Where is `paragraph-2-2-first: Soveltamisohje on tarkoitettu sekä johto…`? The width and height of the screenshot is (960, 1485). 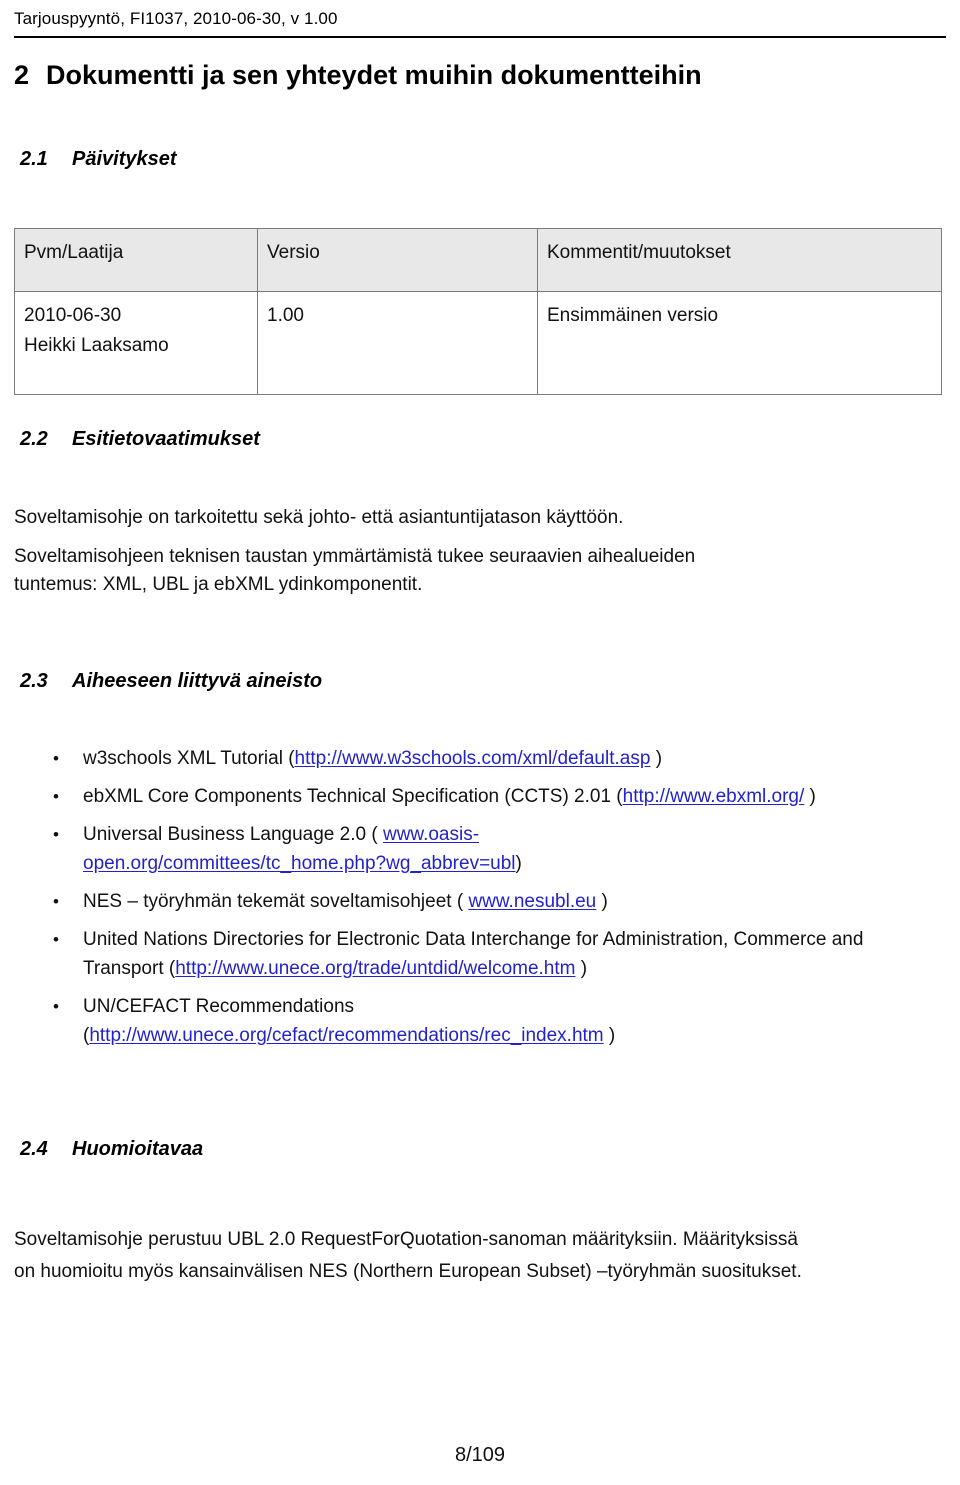
paragraph-2-2-first: Soveltamisohje on tarkoitettu sekä johto… is located at coordinates (319, 517).